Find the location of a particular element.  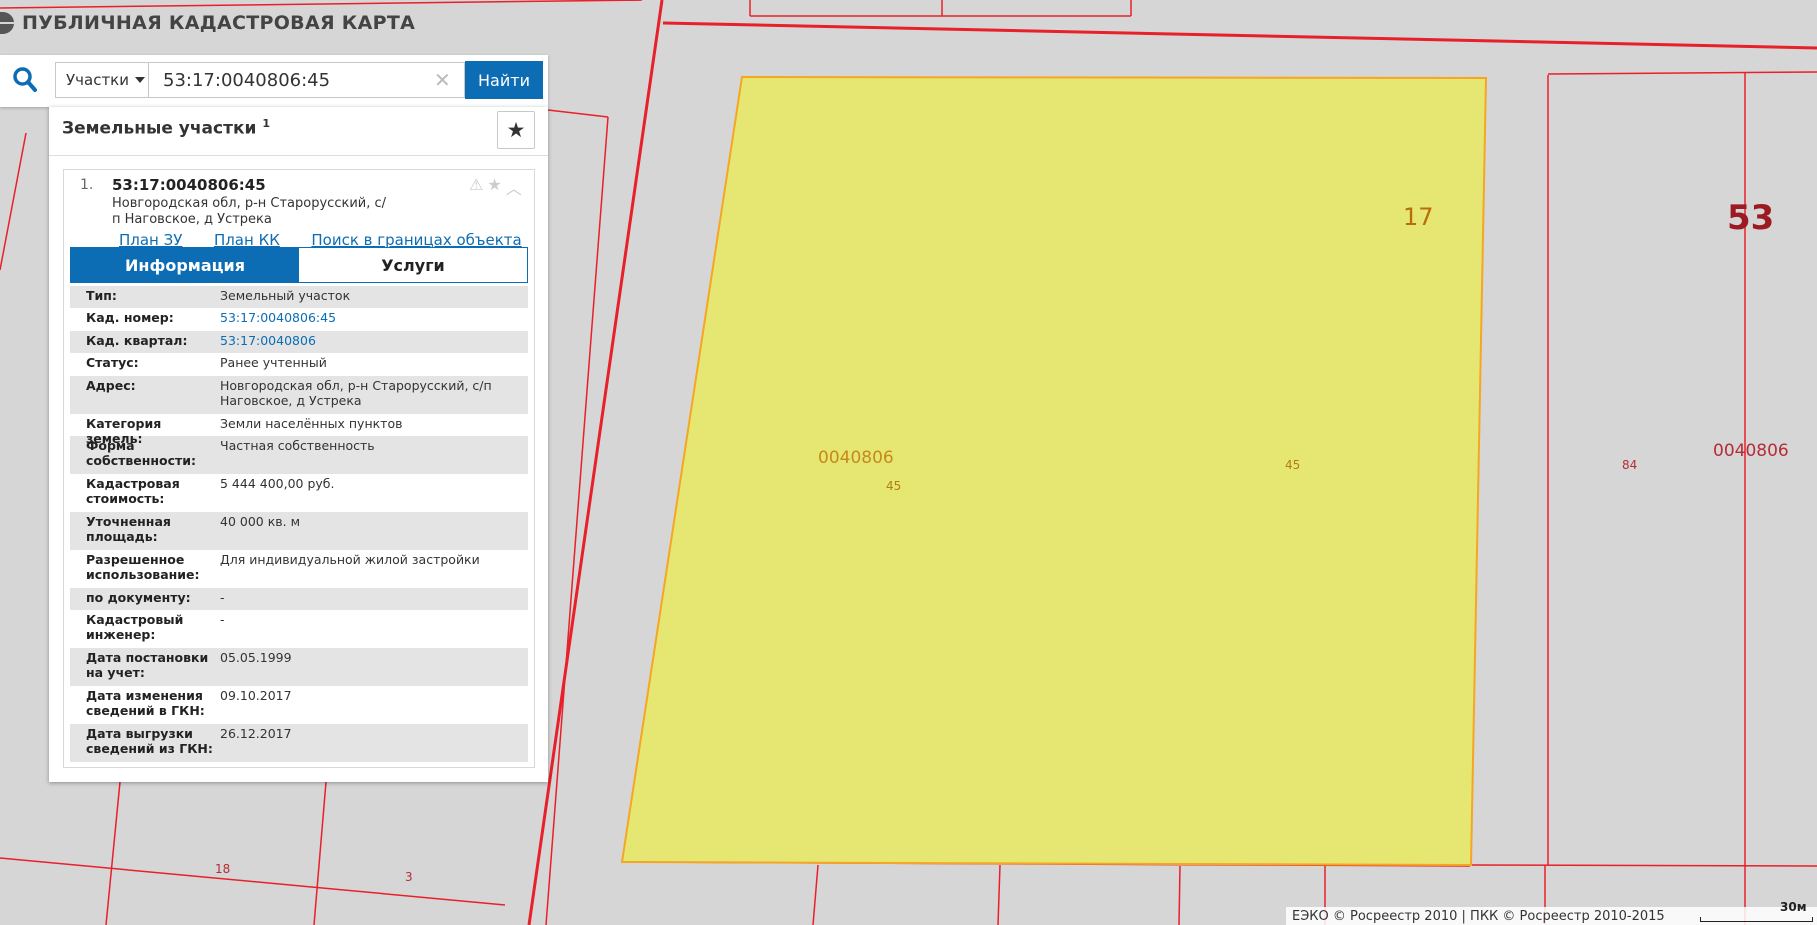

info-key: по документу: is located at coordinates (138, 597).